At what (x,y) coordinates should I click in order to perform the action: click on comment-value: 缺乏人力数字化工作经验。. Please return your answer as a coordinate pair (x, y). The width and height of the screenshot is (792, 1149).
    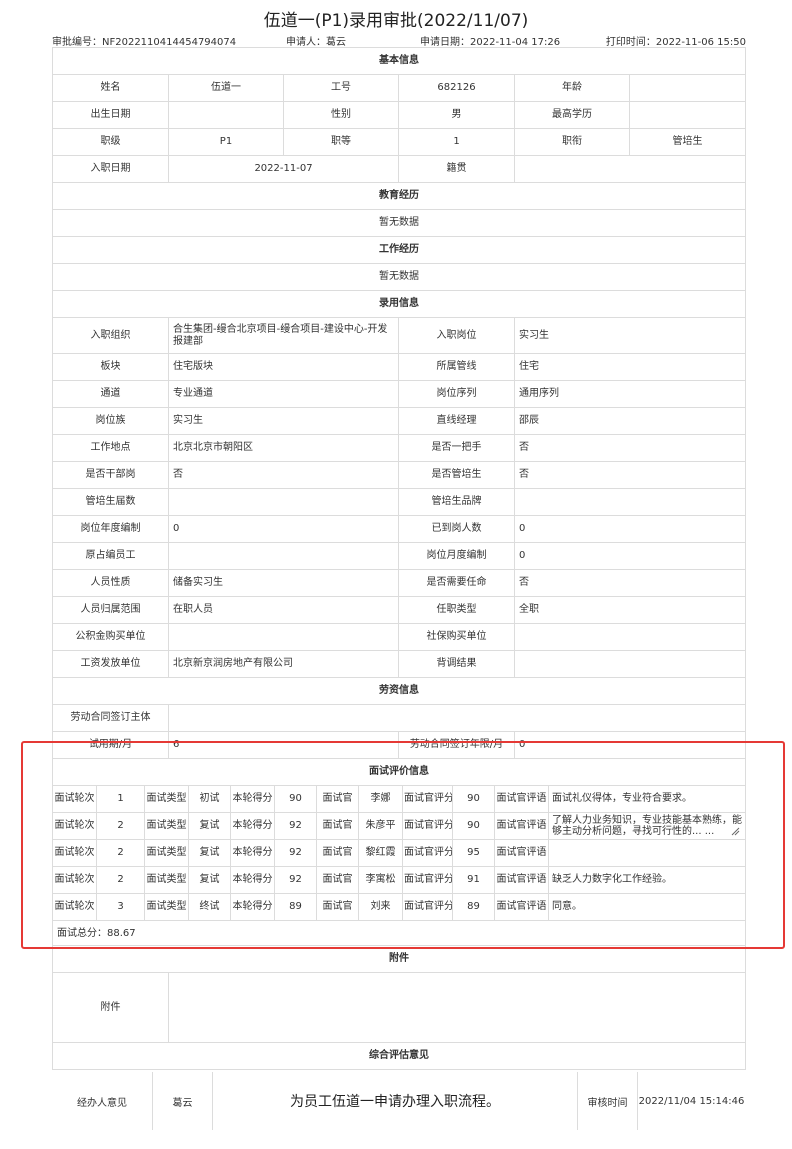
    Looking at the image, I should click on (647, 880).